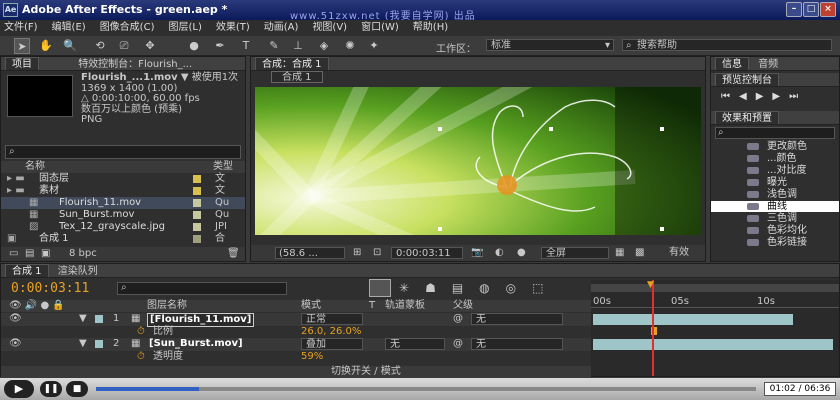  What do you see at coordinates (764, 96) in the screenshot?
I see `play-icon: ▶` at bounding box center [764, 96].